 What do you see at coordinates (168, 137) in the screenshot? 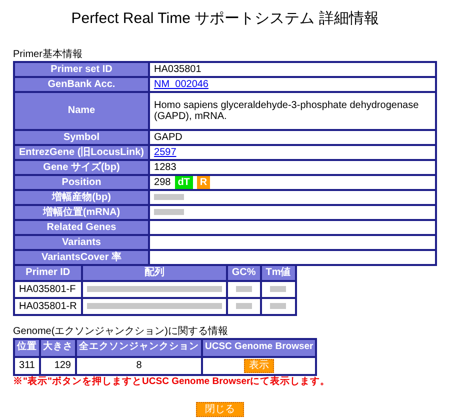
I see `value-text: GAPD` at bounding box center [168, 137].